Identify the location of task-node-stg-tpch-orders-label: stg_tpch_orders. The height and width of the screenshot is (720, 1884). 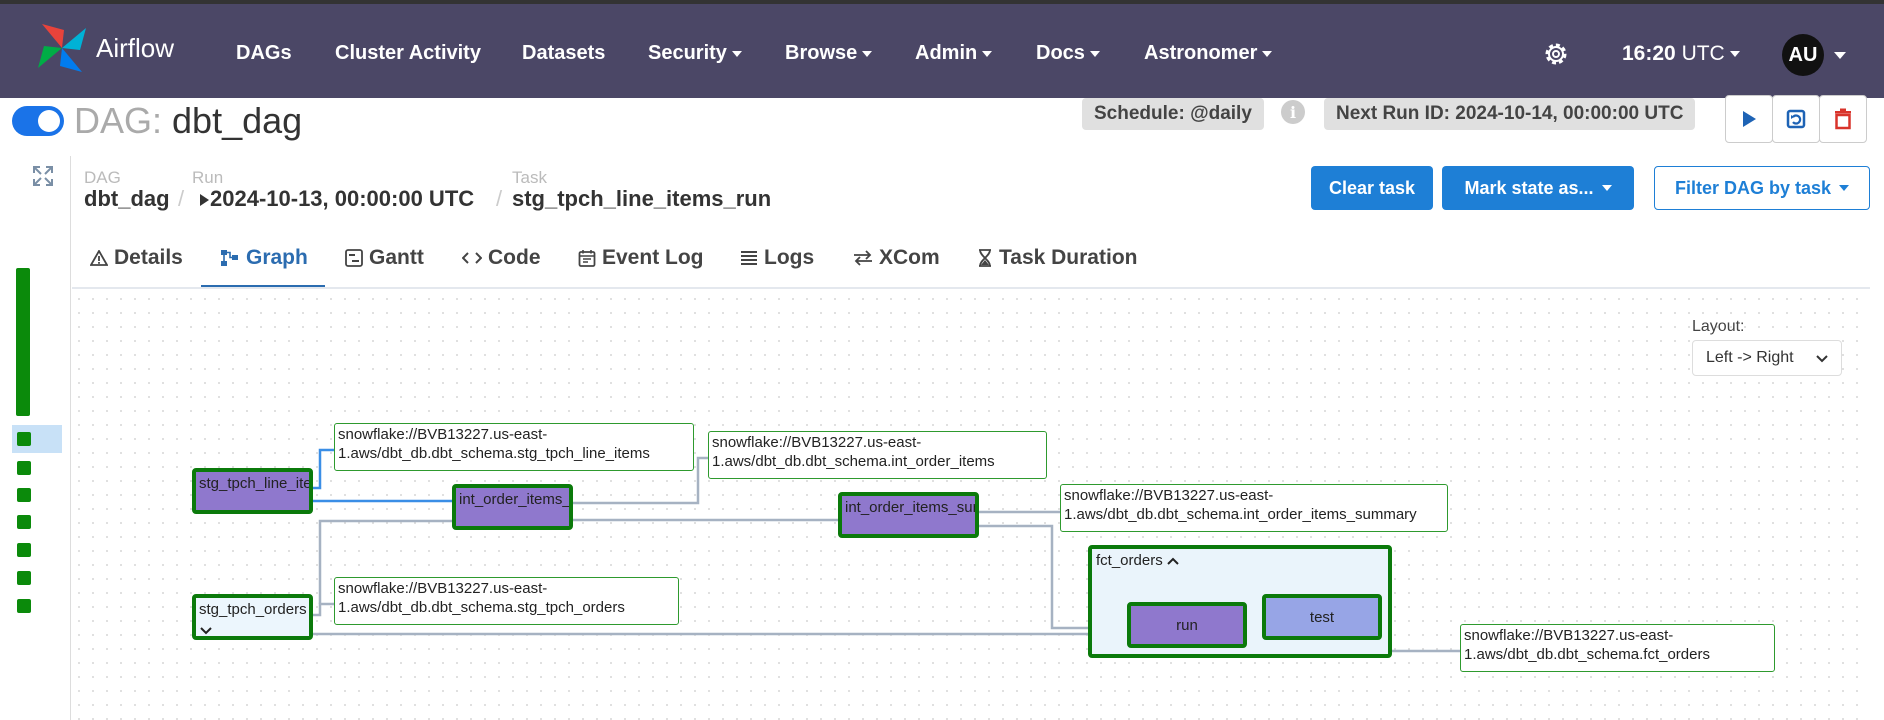
(253, 609).